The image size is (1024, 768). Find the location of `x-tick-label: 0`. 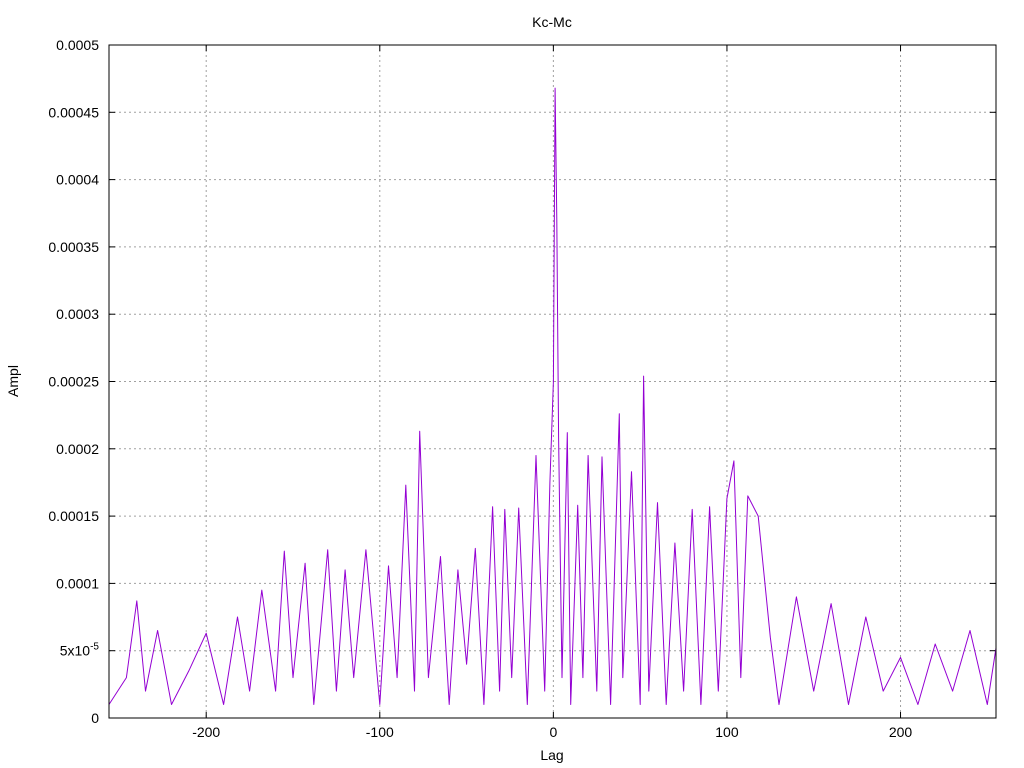

x-tick-label: 0 is located at coordinates (553, 732).